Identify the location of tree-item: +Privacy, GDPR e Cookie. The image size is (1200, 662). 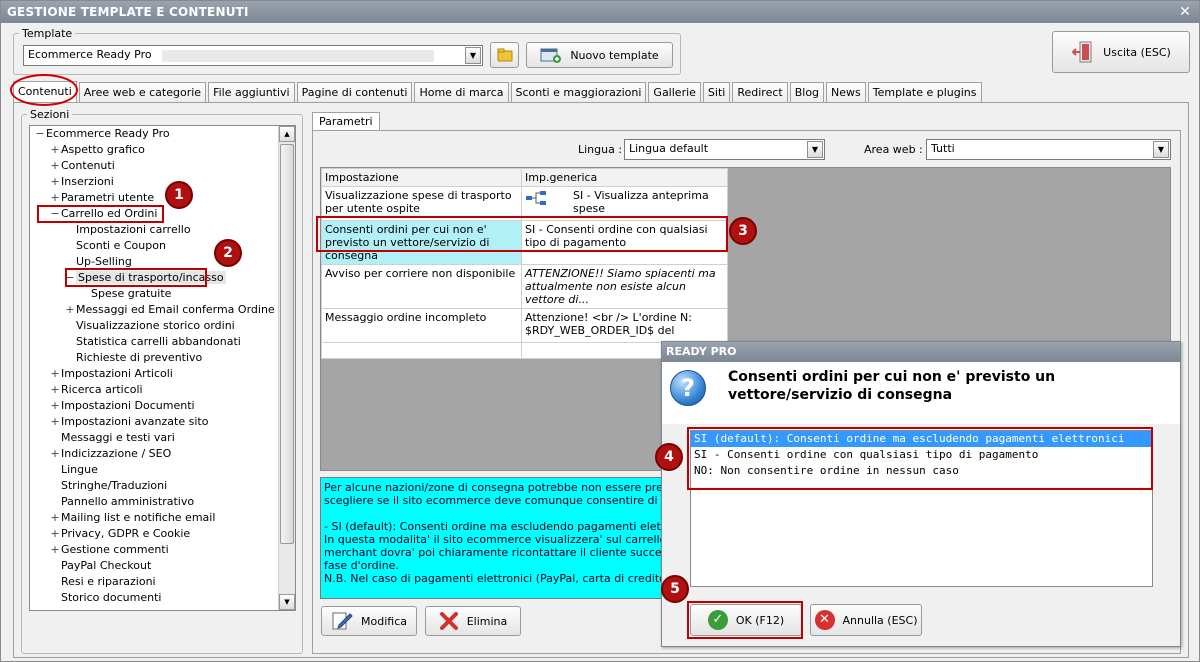
(155, 534).